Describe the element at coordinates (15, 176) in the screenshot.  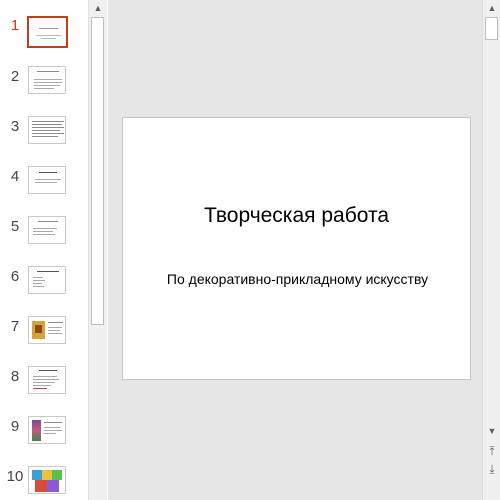
I see `slide-number: 4` at that location.